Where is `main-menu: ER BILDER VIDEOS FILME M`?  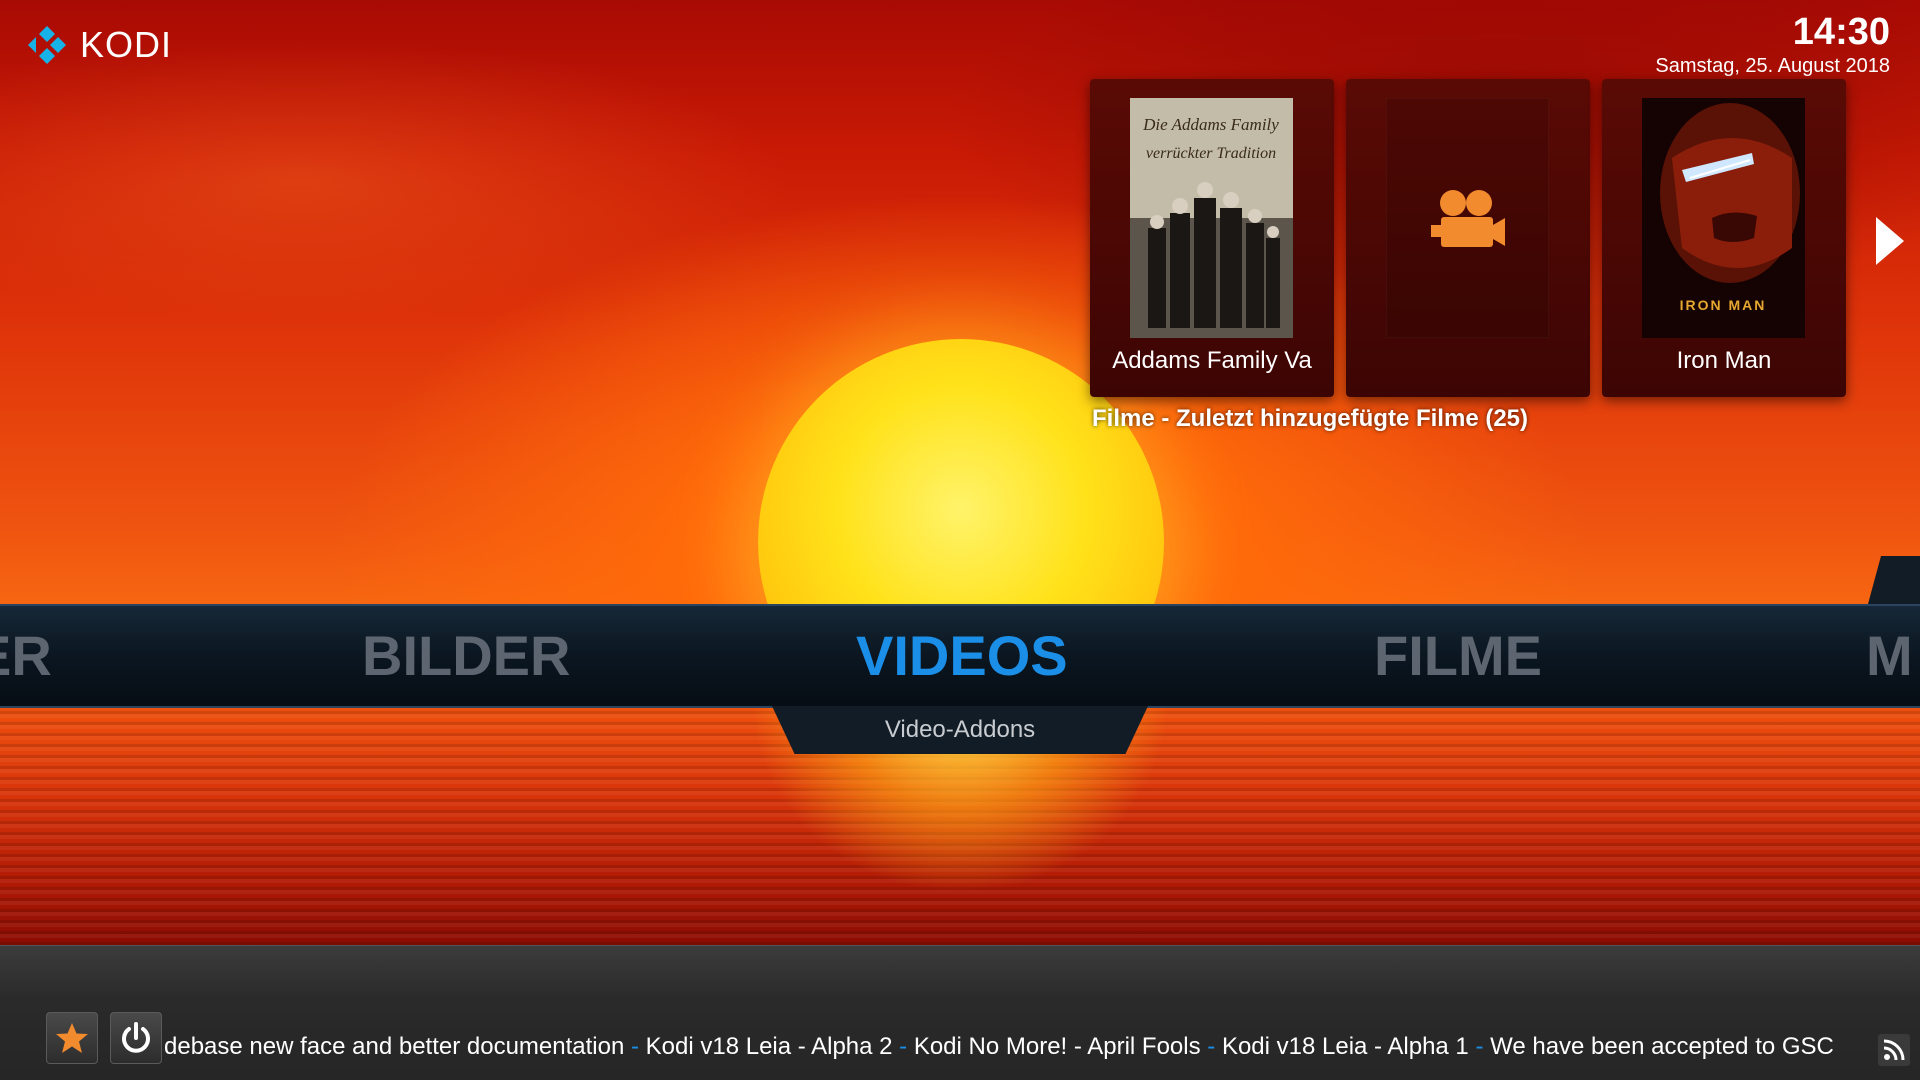 main-menu: ER BILDER VIDEOS FILME M is located at coordinates (960, 656).